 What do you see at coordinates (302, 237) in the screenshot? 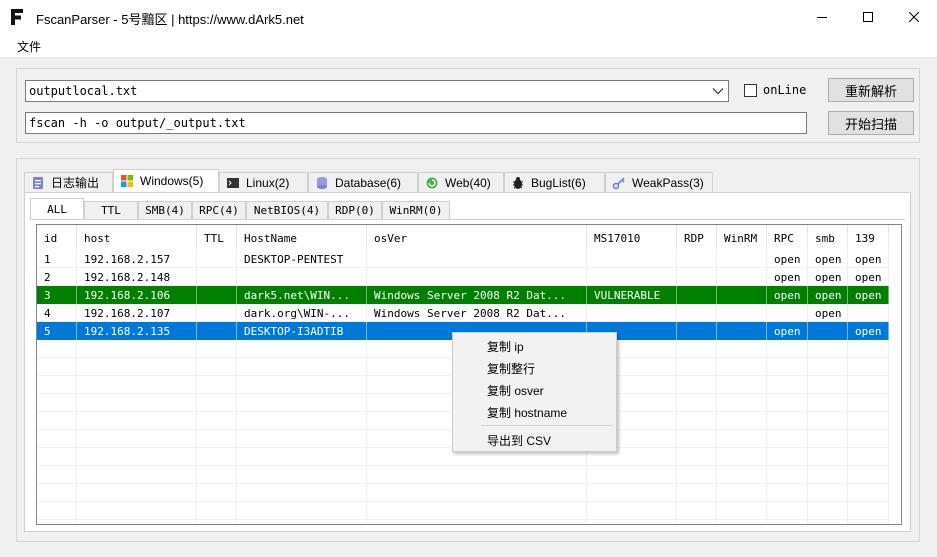
I see `column-header-hostname: HostName` at bounding box center [302, 237].